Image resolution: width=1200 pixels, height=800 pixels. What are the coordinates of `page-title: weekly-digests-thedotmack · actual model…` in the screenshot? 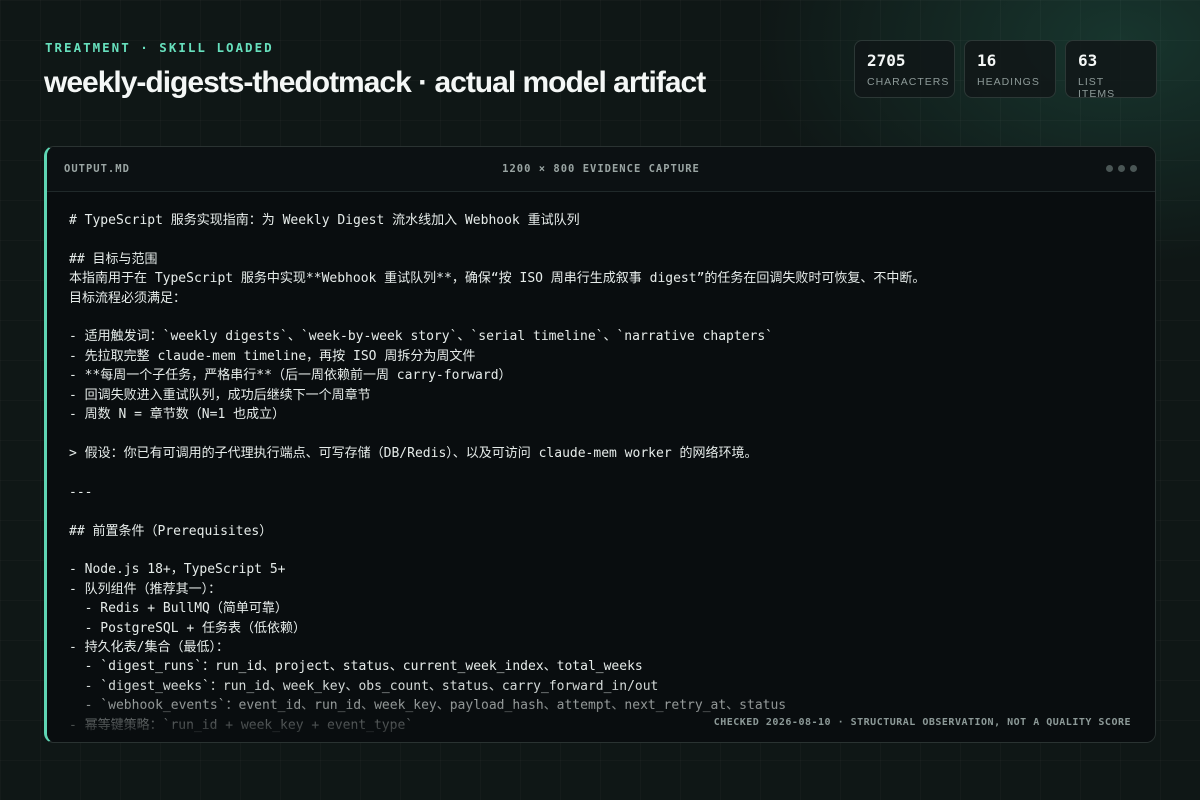 It's located at (375, 82).